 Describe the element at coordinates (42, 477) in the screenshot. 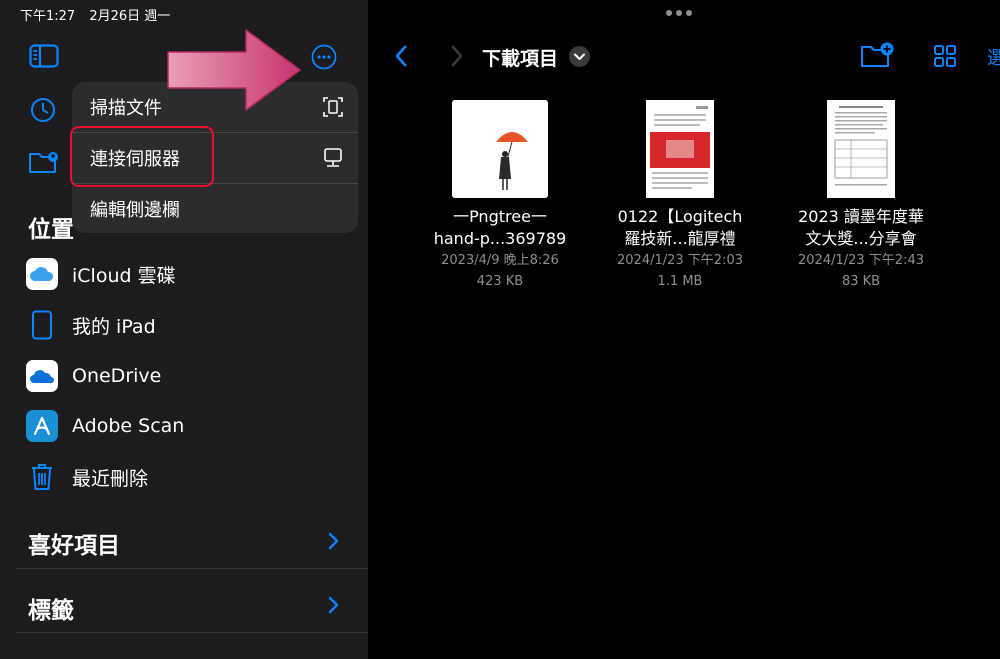

I see `trash-icon` at that location.